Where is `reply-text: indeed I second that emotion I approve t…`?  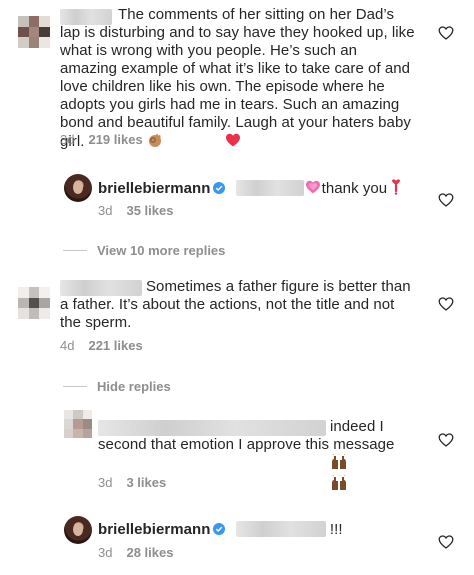
reply-text: indeed I second that emotion I approve t… is located at coordinates (246, 435).